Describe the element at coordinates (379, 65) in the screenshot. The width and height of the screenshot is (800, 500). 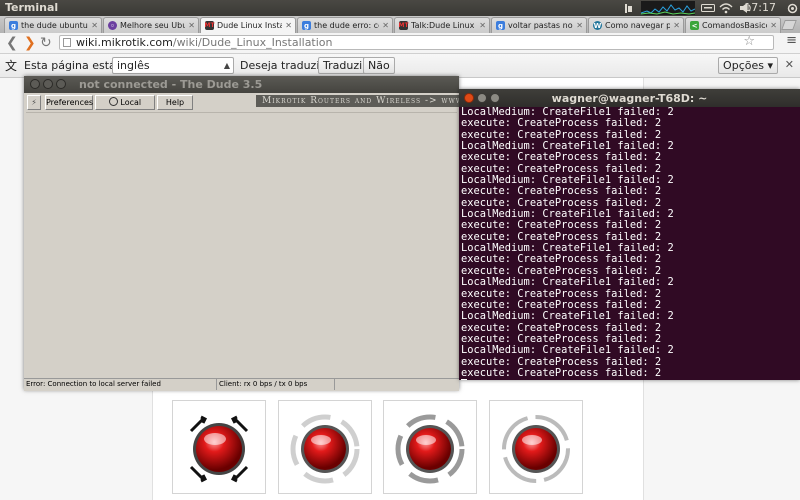
I see `no-translate-button: Não` at that location.